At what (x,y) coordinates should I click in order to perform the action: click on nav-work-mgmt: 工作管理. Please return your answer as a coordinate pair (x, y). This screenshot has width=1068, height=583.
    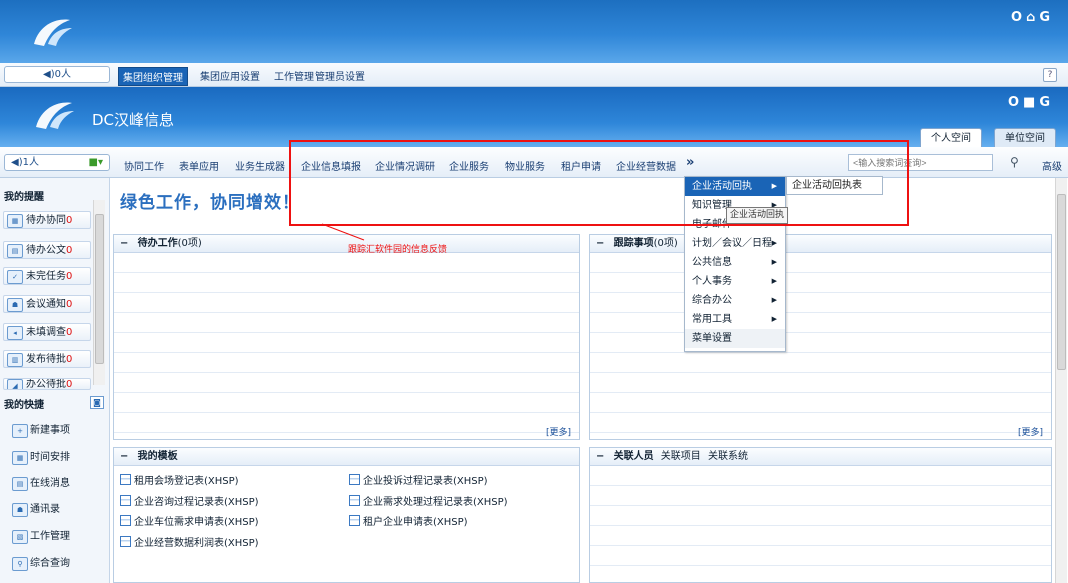
    Looking at the image, I should click on (294, 75).